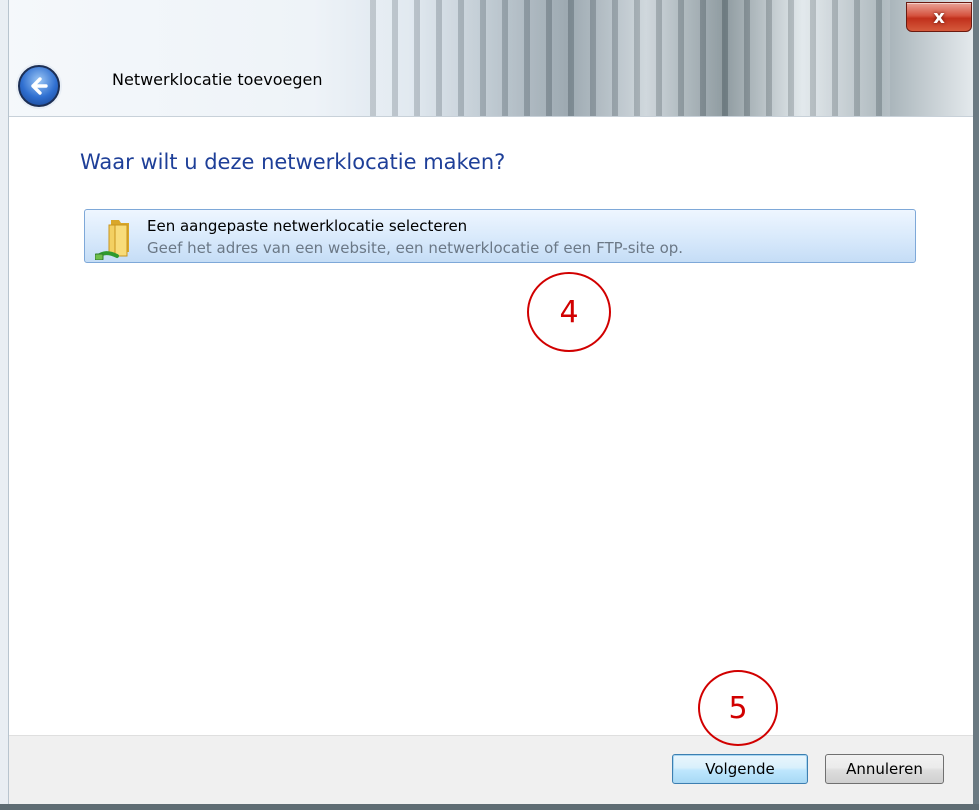  Describe the element at coordinates (740, 769) in the screenshot. I see `next-button: Volgende` at that location.